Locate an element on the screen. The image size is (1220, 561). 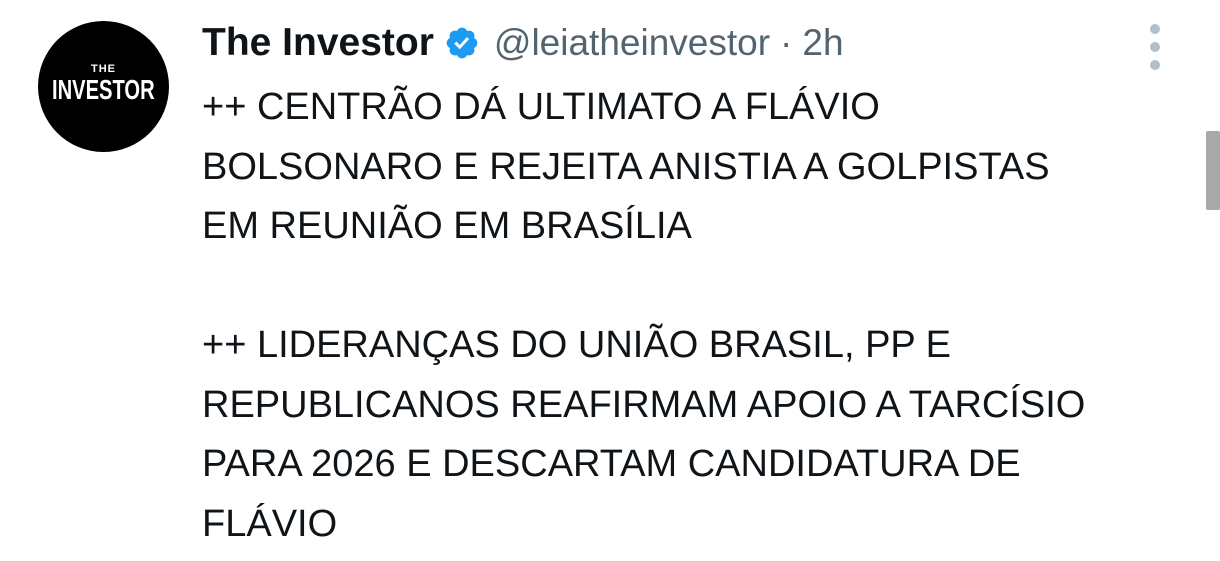
tweet-header: The Investor @leiatheinvestor · 2h is located at coordinates (523, 43).